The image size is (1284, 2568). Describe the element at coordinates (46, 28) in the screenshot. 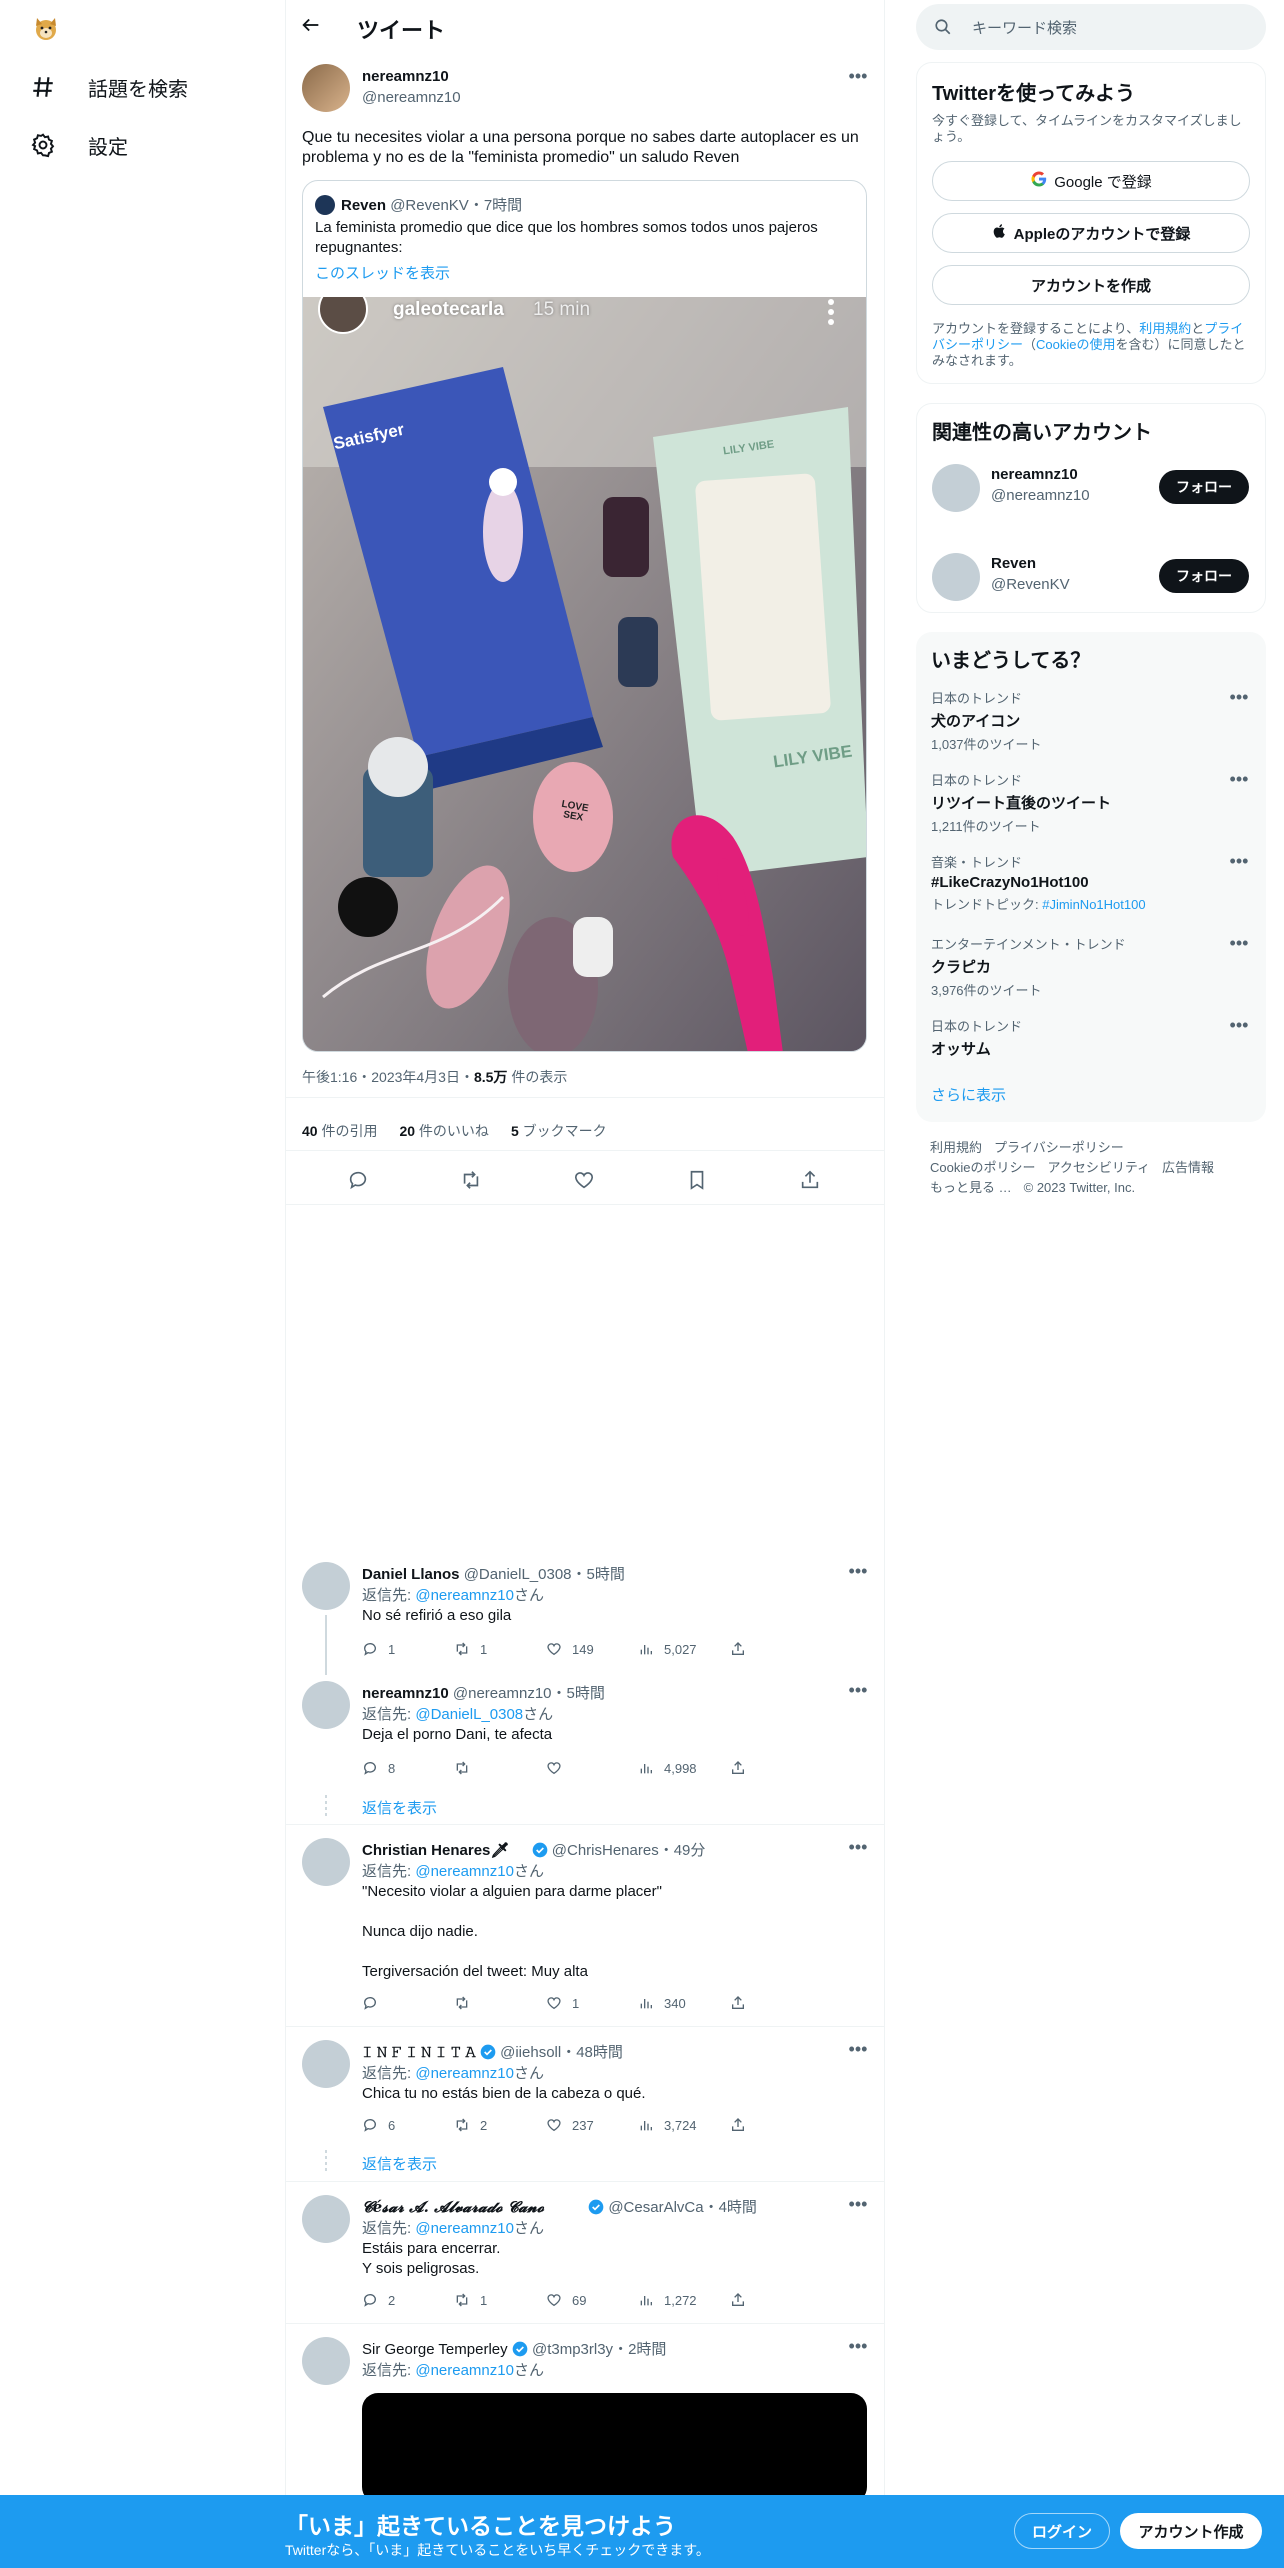

I see `logo-icon` at that location.